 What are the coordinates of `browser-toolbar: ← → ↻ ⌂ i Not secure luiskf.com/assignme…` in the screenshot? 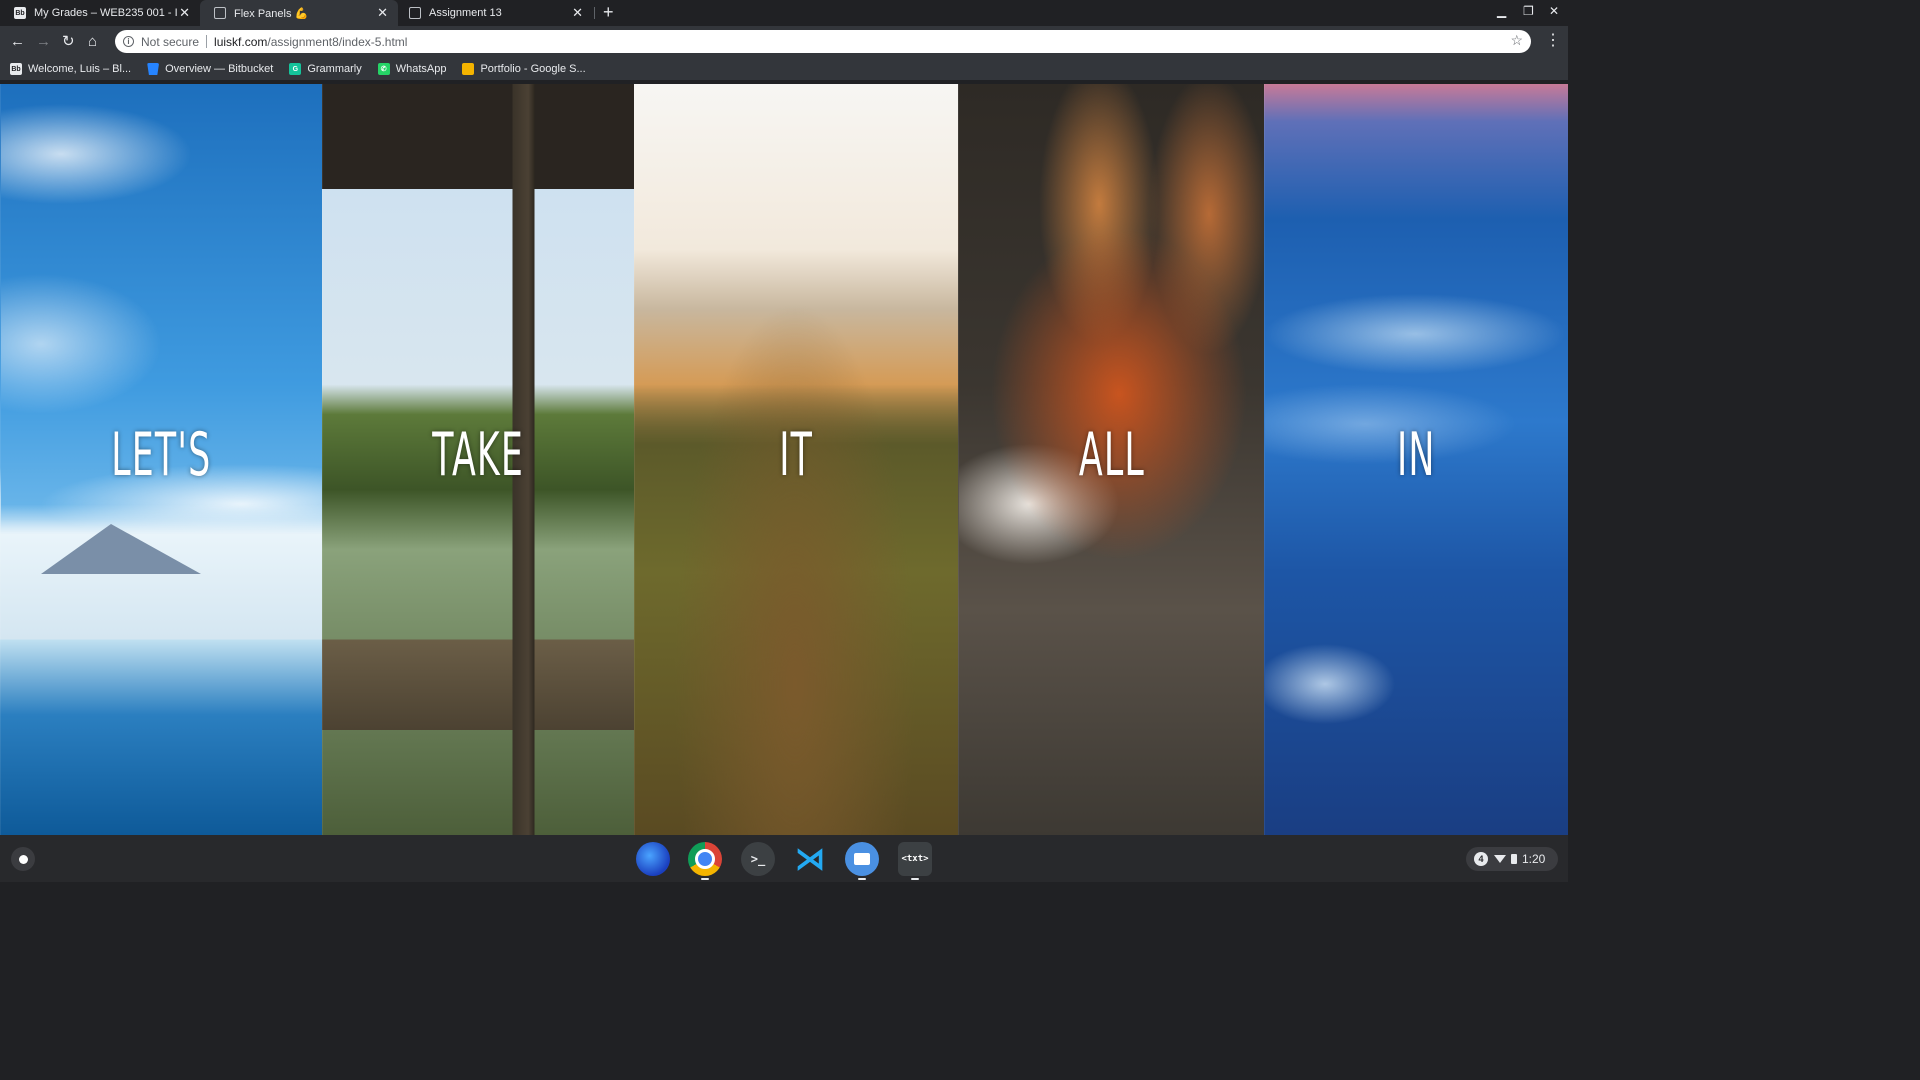 It's located at (784, 42).